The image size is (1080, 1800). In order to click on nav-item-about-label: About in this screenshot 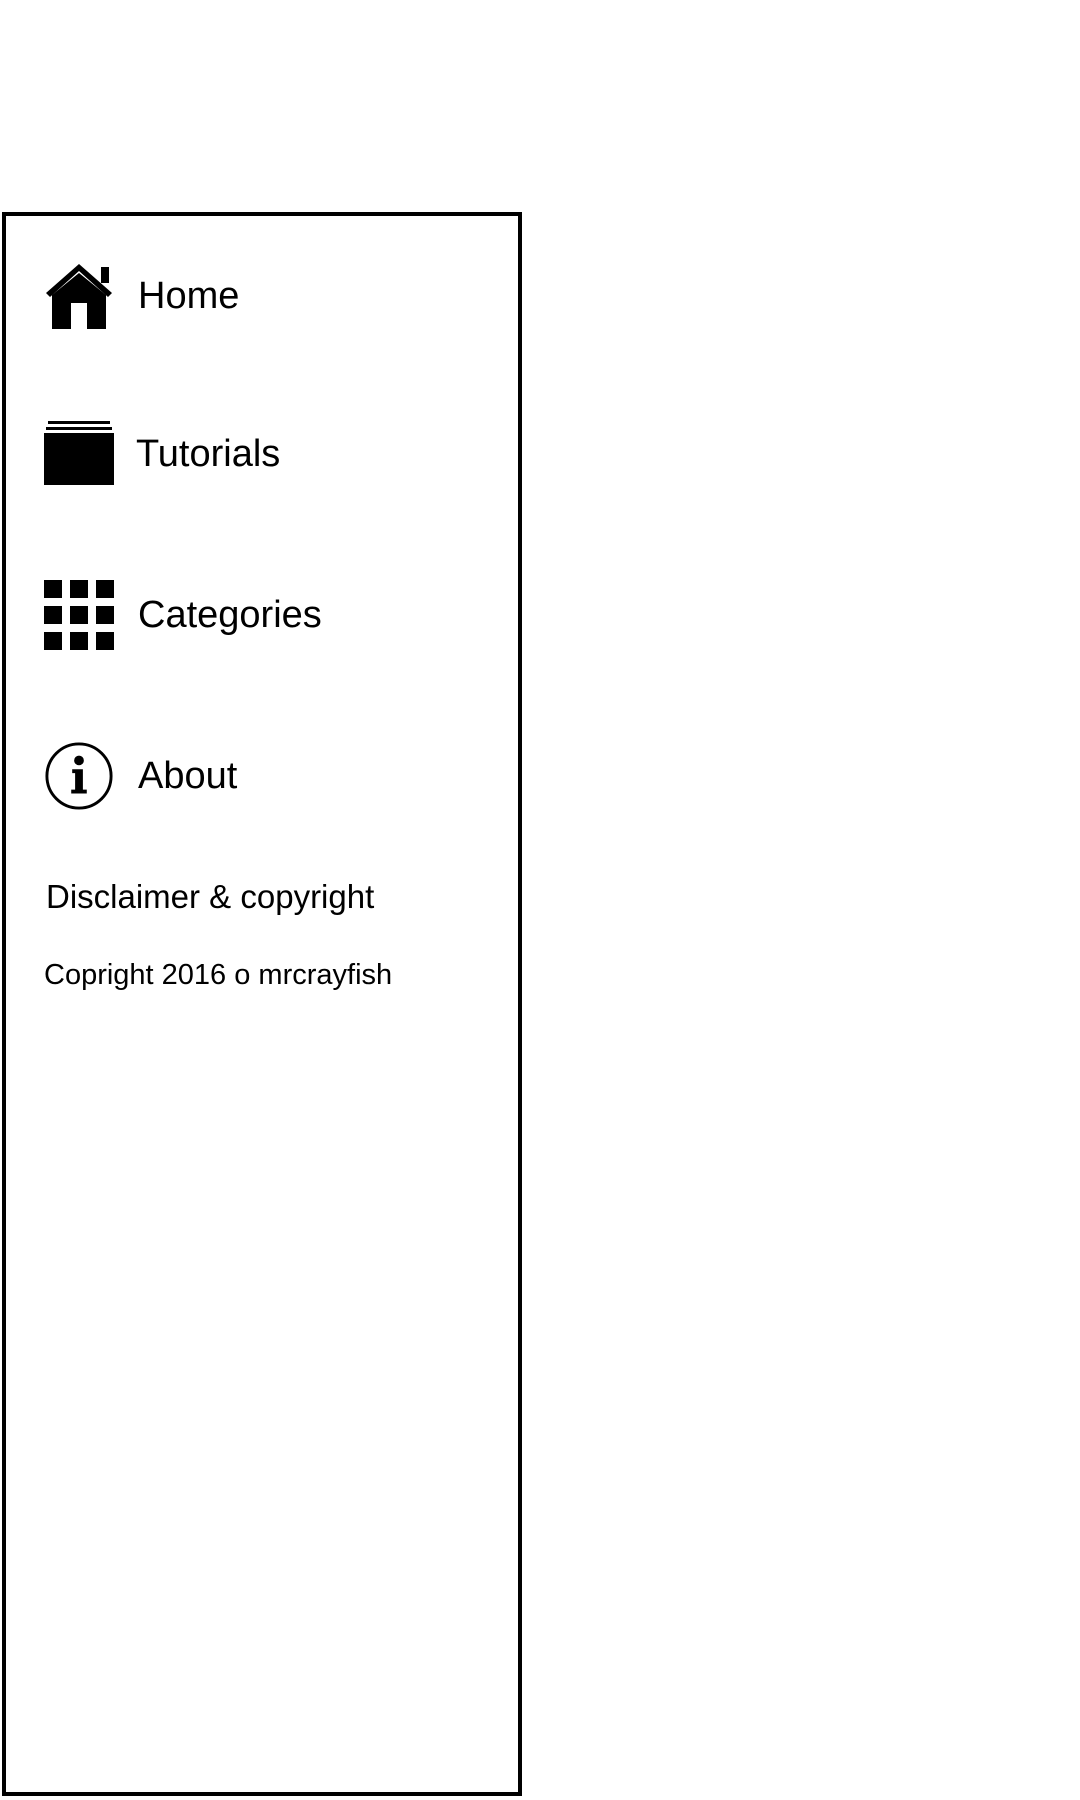, I will do `click(188, 776)`.